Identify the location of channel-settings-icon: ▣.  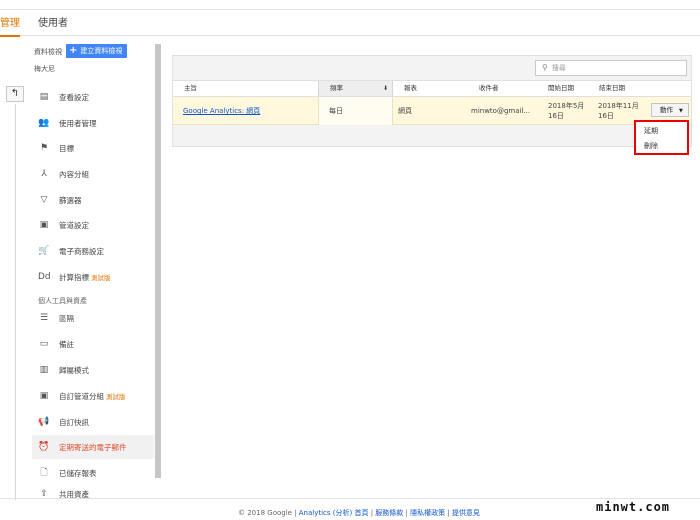
(44, 225).